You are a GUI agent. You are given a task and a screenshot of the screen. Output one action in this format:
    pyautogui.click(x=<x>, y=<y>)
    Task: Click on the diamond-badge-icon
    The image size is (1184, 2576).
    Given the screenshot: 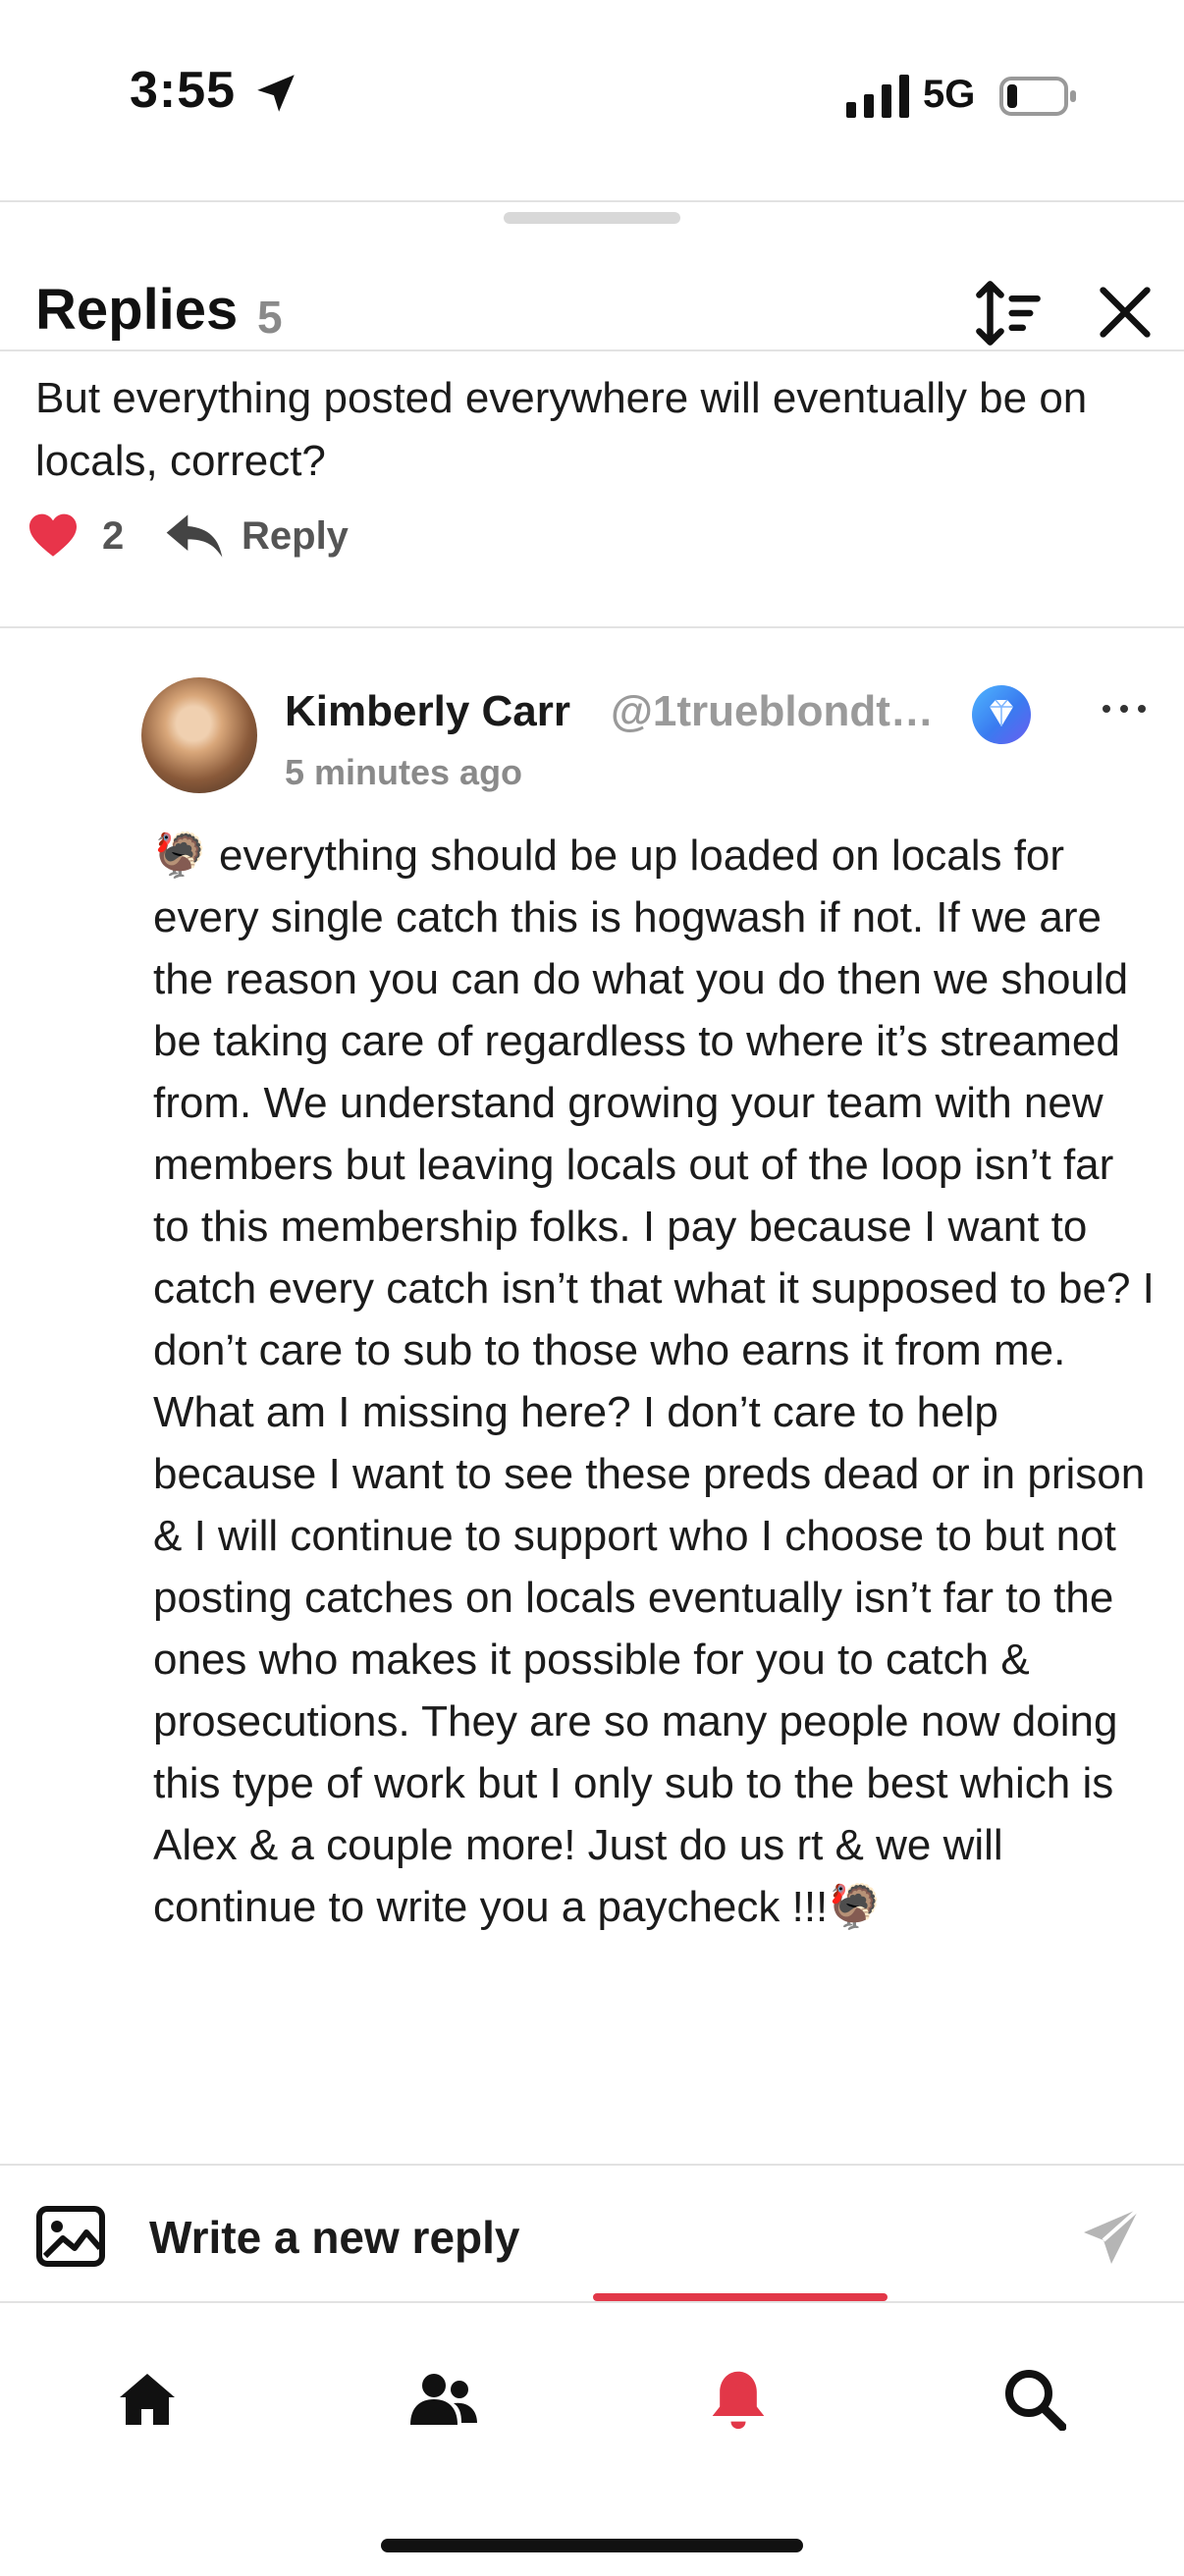 What is the action you would take?
    pyautogui.click(x=1001, y=714)
    